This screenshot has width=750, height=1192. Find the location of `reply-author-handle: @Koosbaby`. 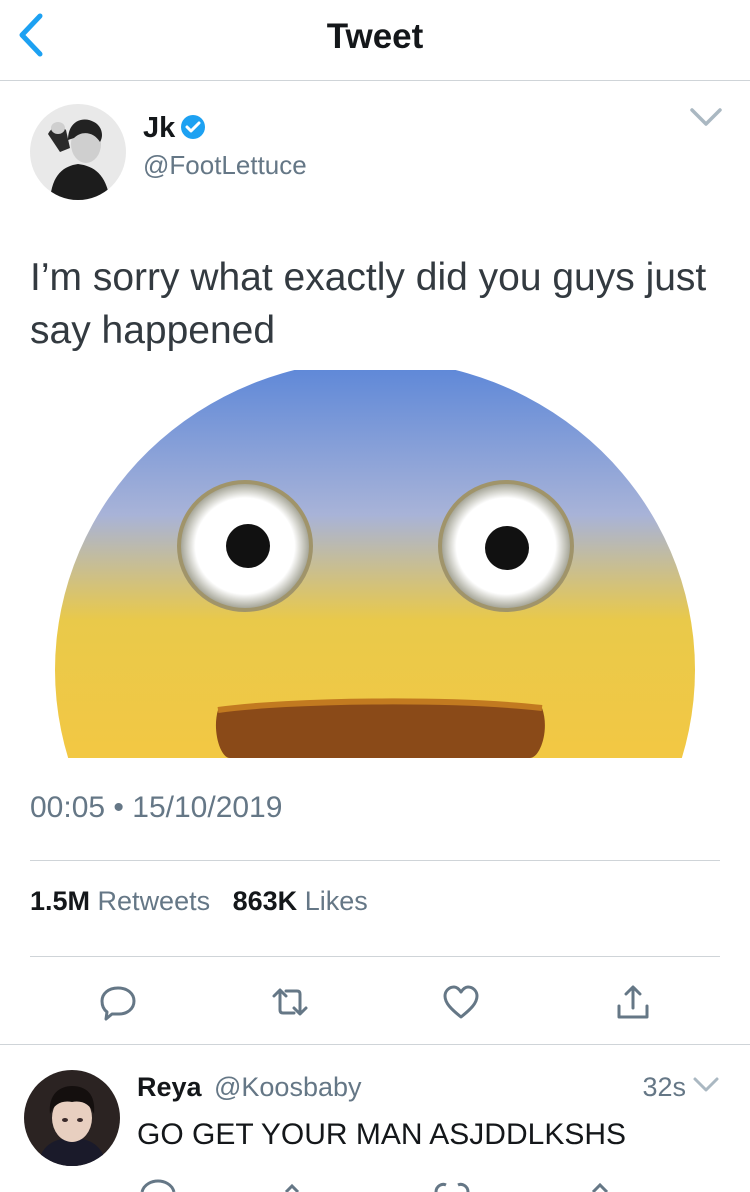

reply-author-handle: @Koosbaby is located at coordinates (288, 1087).